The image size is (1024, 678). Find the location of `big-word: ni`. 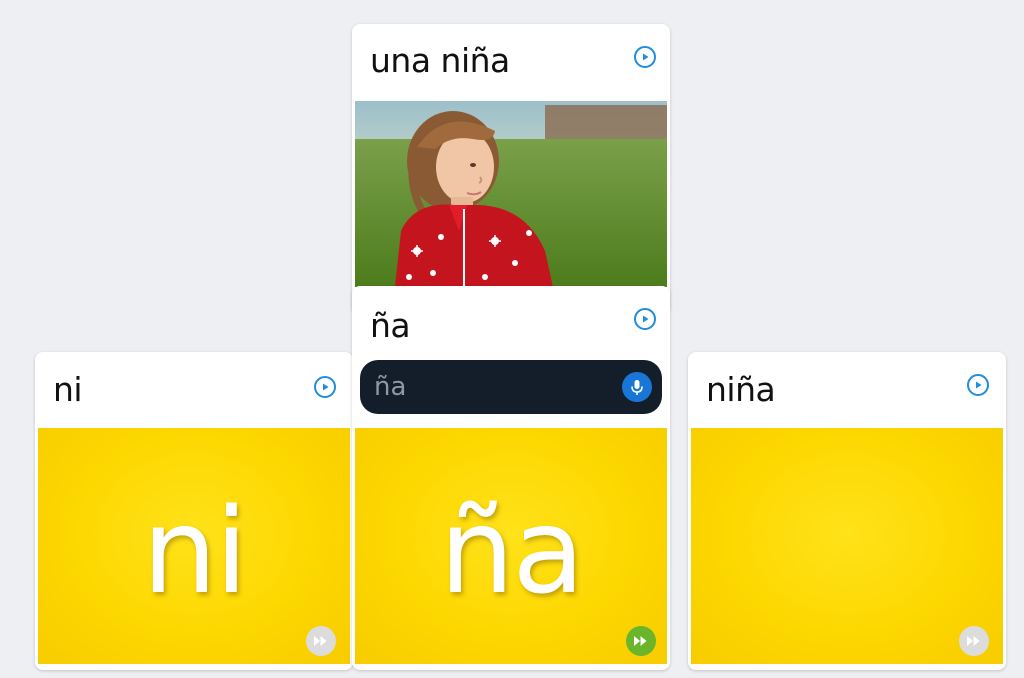

big-word: ni is located at coordinates (195, 551).